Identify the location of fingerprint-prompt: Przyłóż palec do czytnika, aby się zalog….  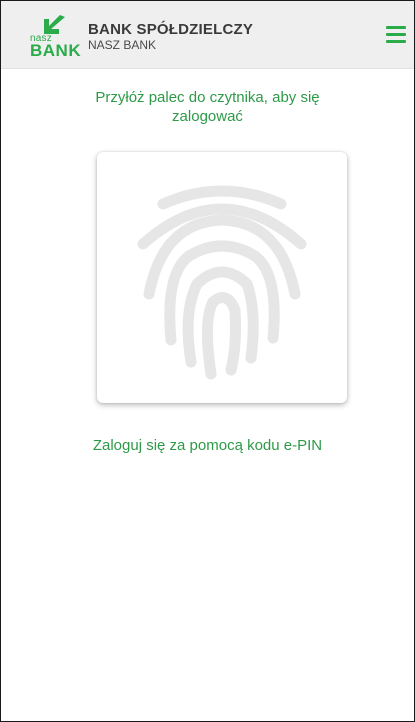
(207, 107).